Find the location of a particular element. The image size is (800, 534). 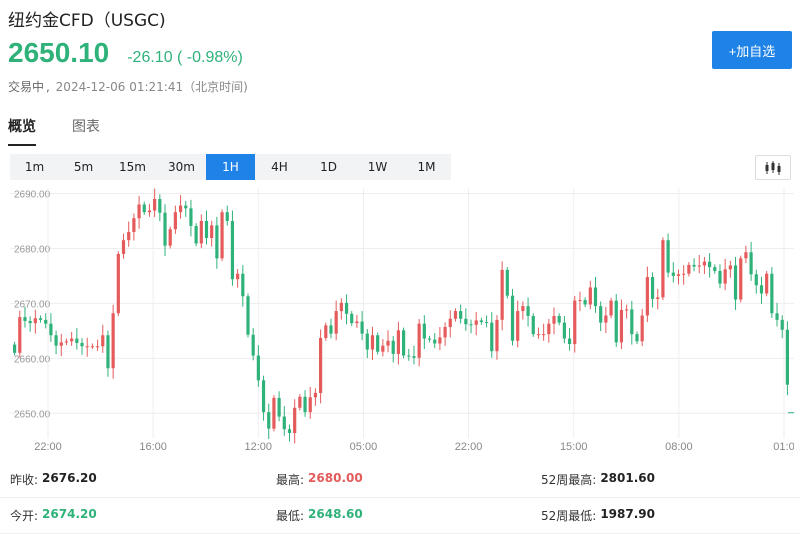

x-tick-label: 05:00 is located at coordinates (364, 447).